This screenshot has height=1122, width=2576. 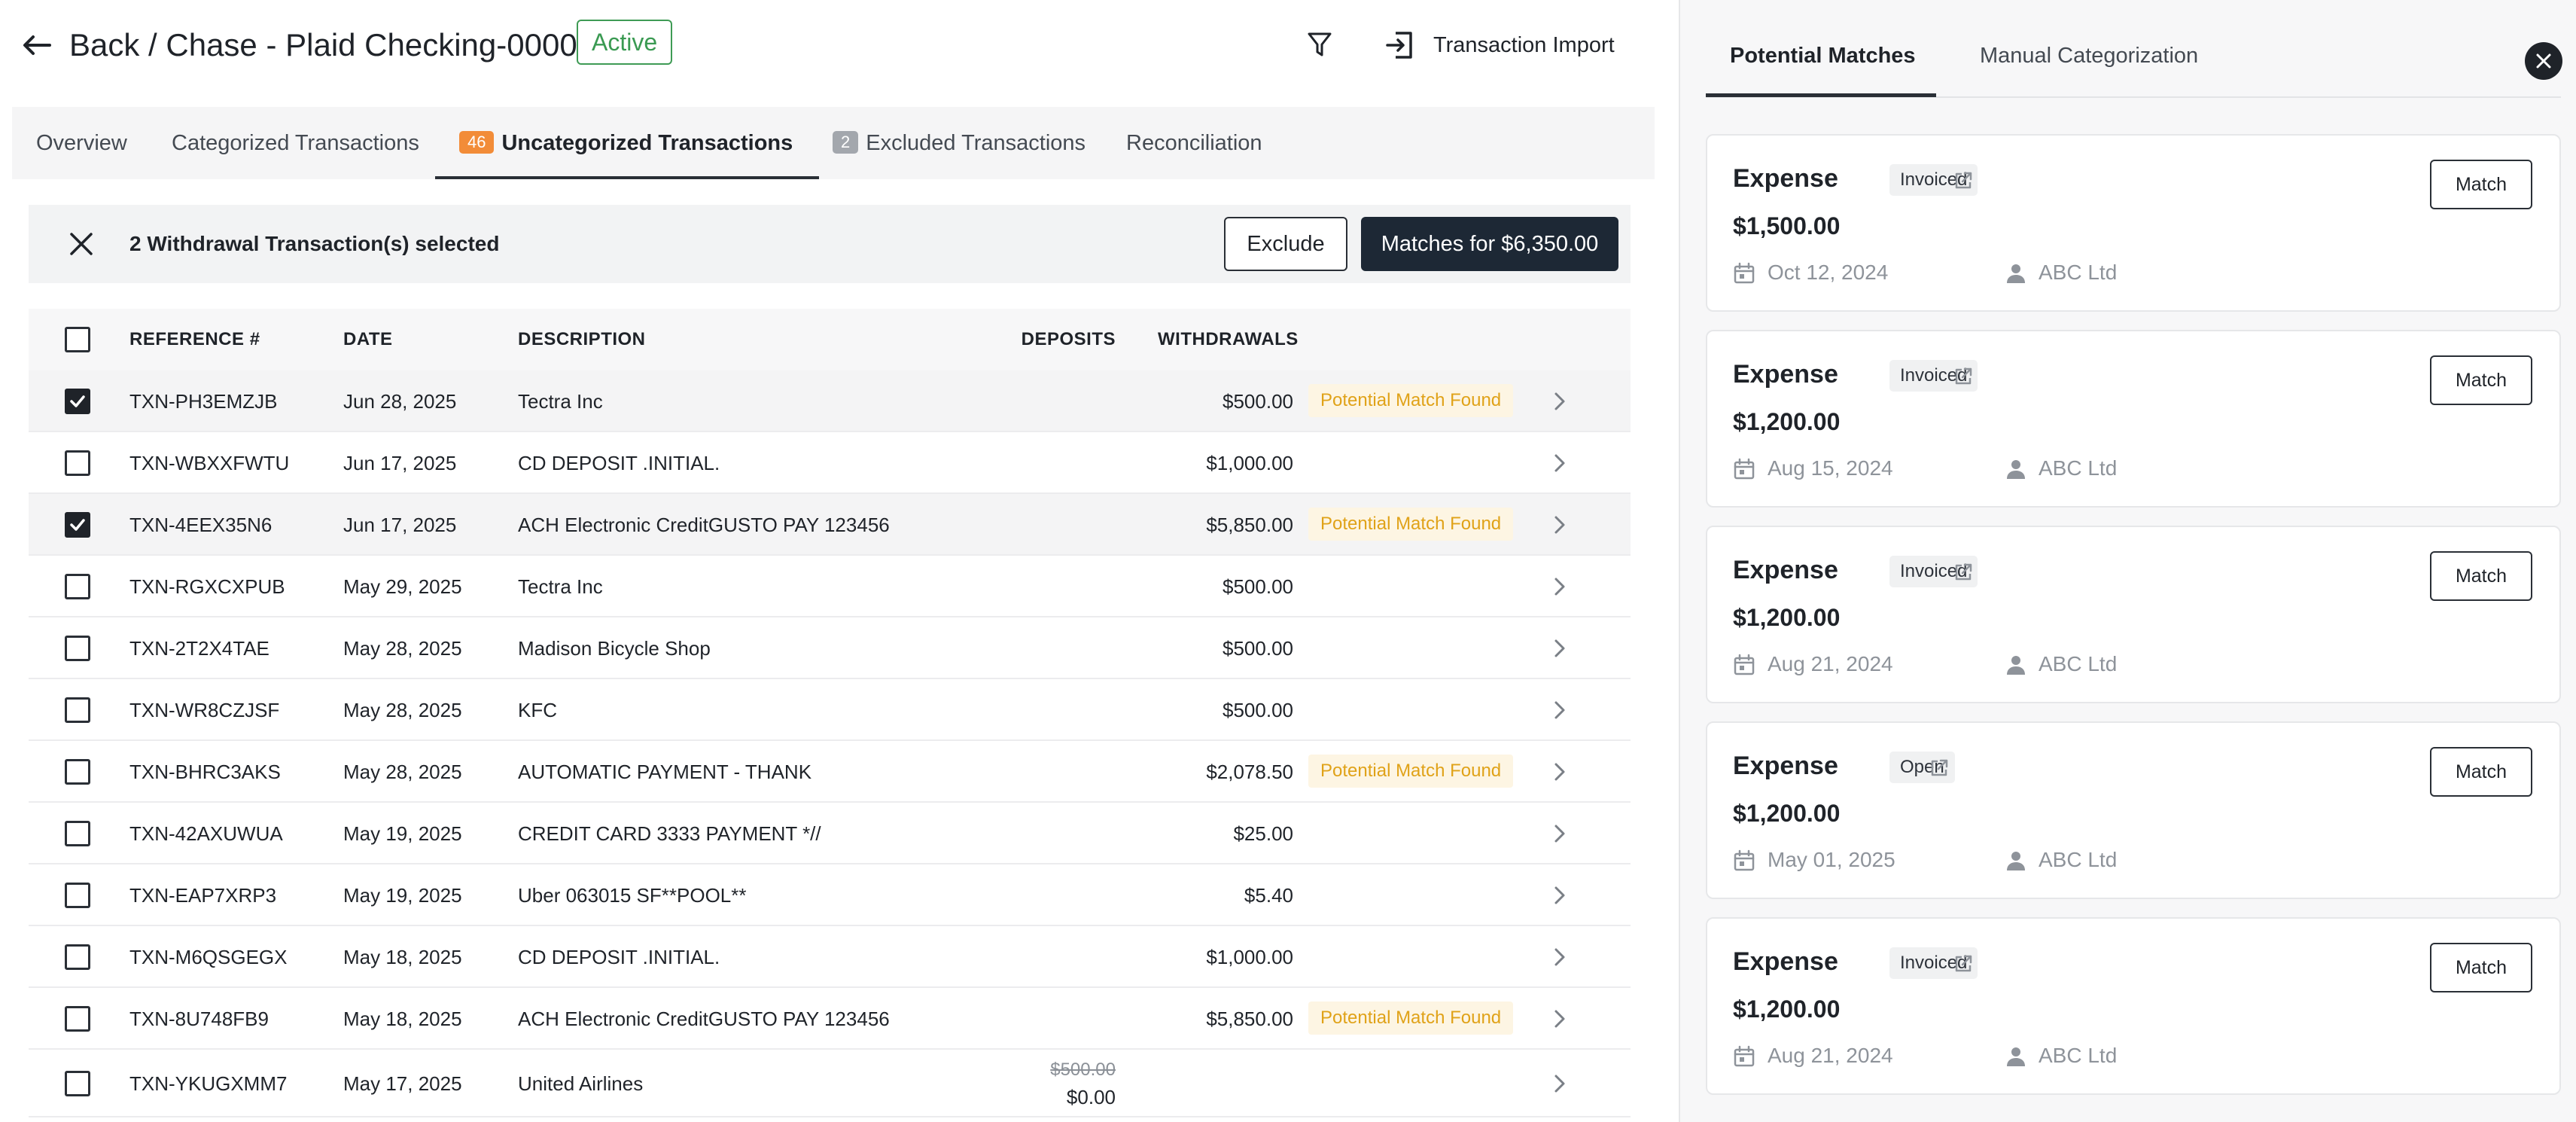 What do you see at coordinates (633, 895) in the screenshot?
I see `row-description: Uber 063015 SF**POOL**` at bounding box center [633, 895].